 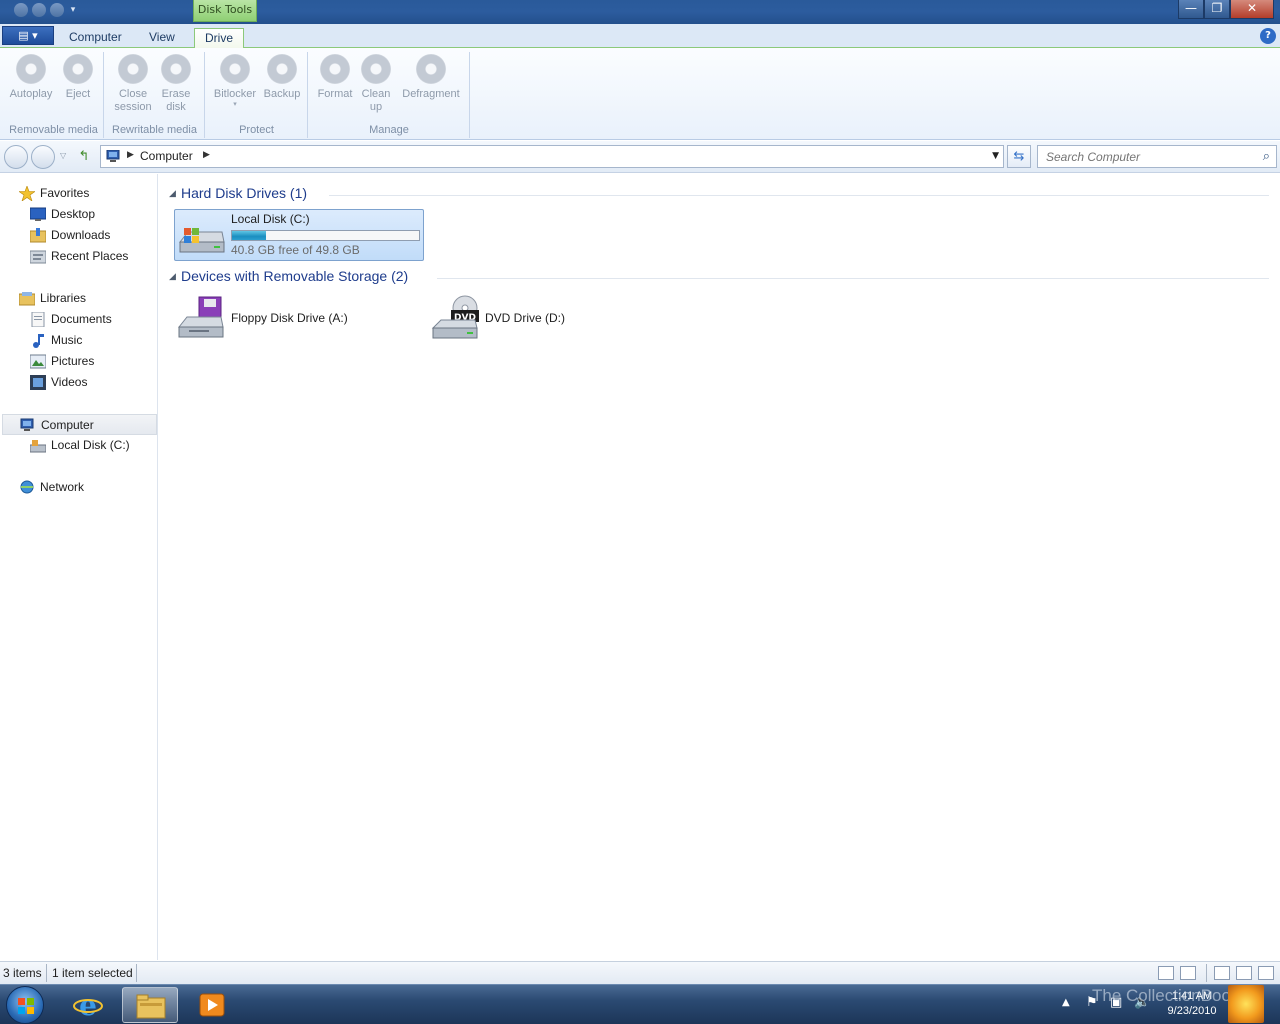 I want to click on nav-item-favorites: Favorites, so click(x=84, y=193).